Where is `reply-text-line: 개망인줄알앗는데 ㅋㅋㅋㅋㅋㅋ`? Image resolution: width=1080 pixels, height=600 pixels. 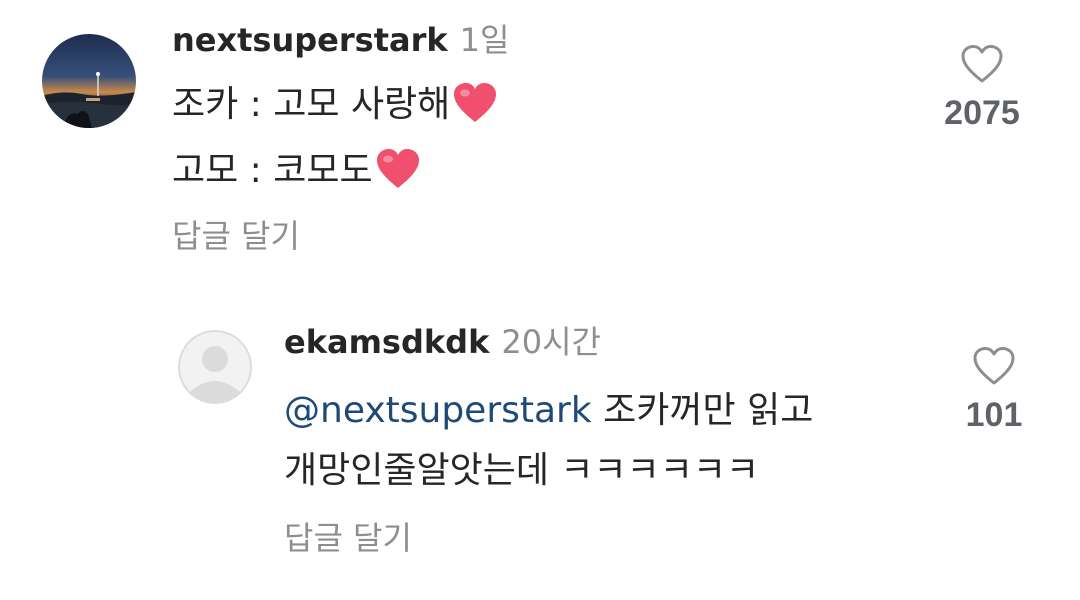
reply-text-line: 개망인줄알앗는데 ㅋㅋㅋㅋㅋㅋ is located at coordinates (521, 471).